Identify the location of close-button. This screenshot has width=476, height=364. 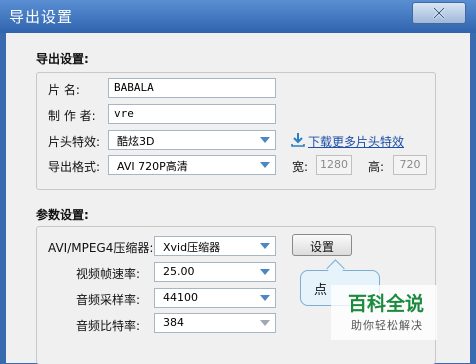
(439, 13).